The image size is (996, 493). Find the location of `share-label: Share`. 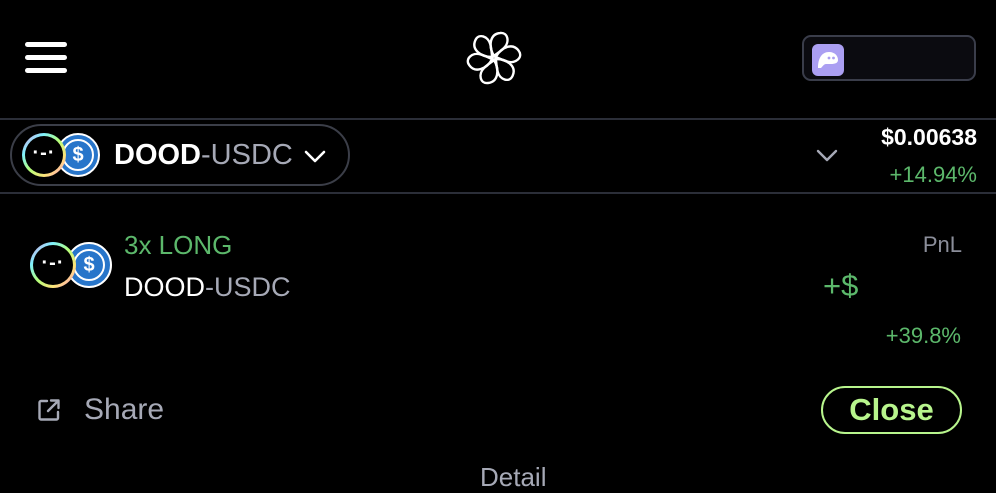

share-label: Share is located at coordinates (124, 409).